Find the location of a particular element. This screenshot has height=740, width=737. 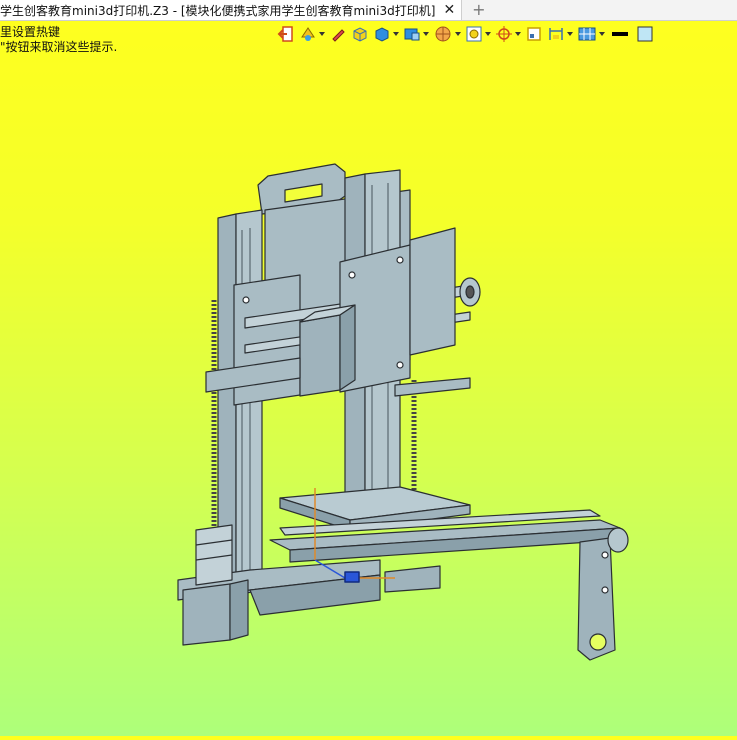

render-mode-icon is located at coordinates (308, 34).